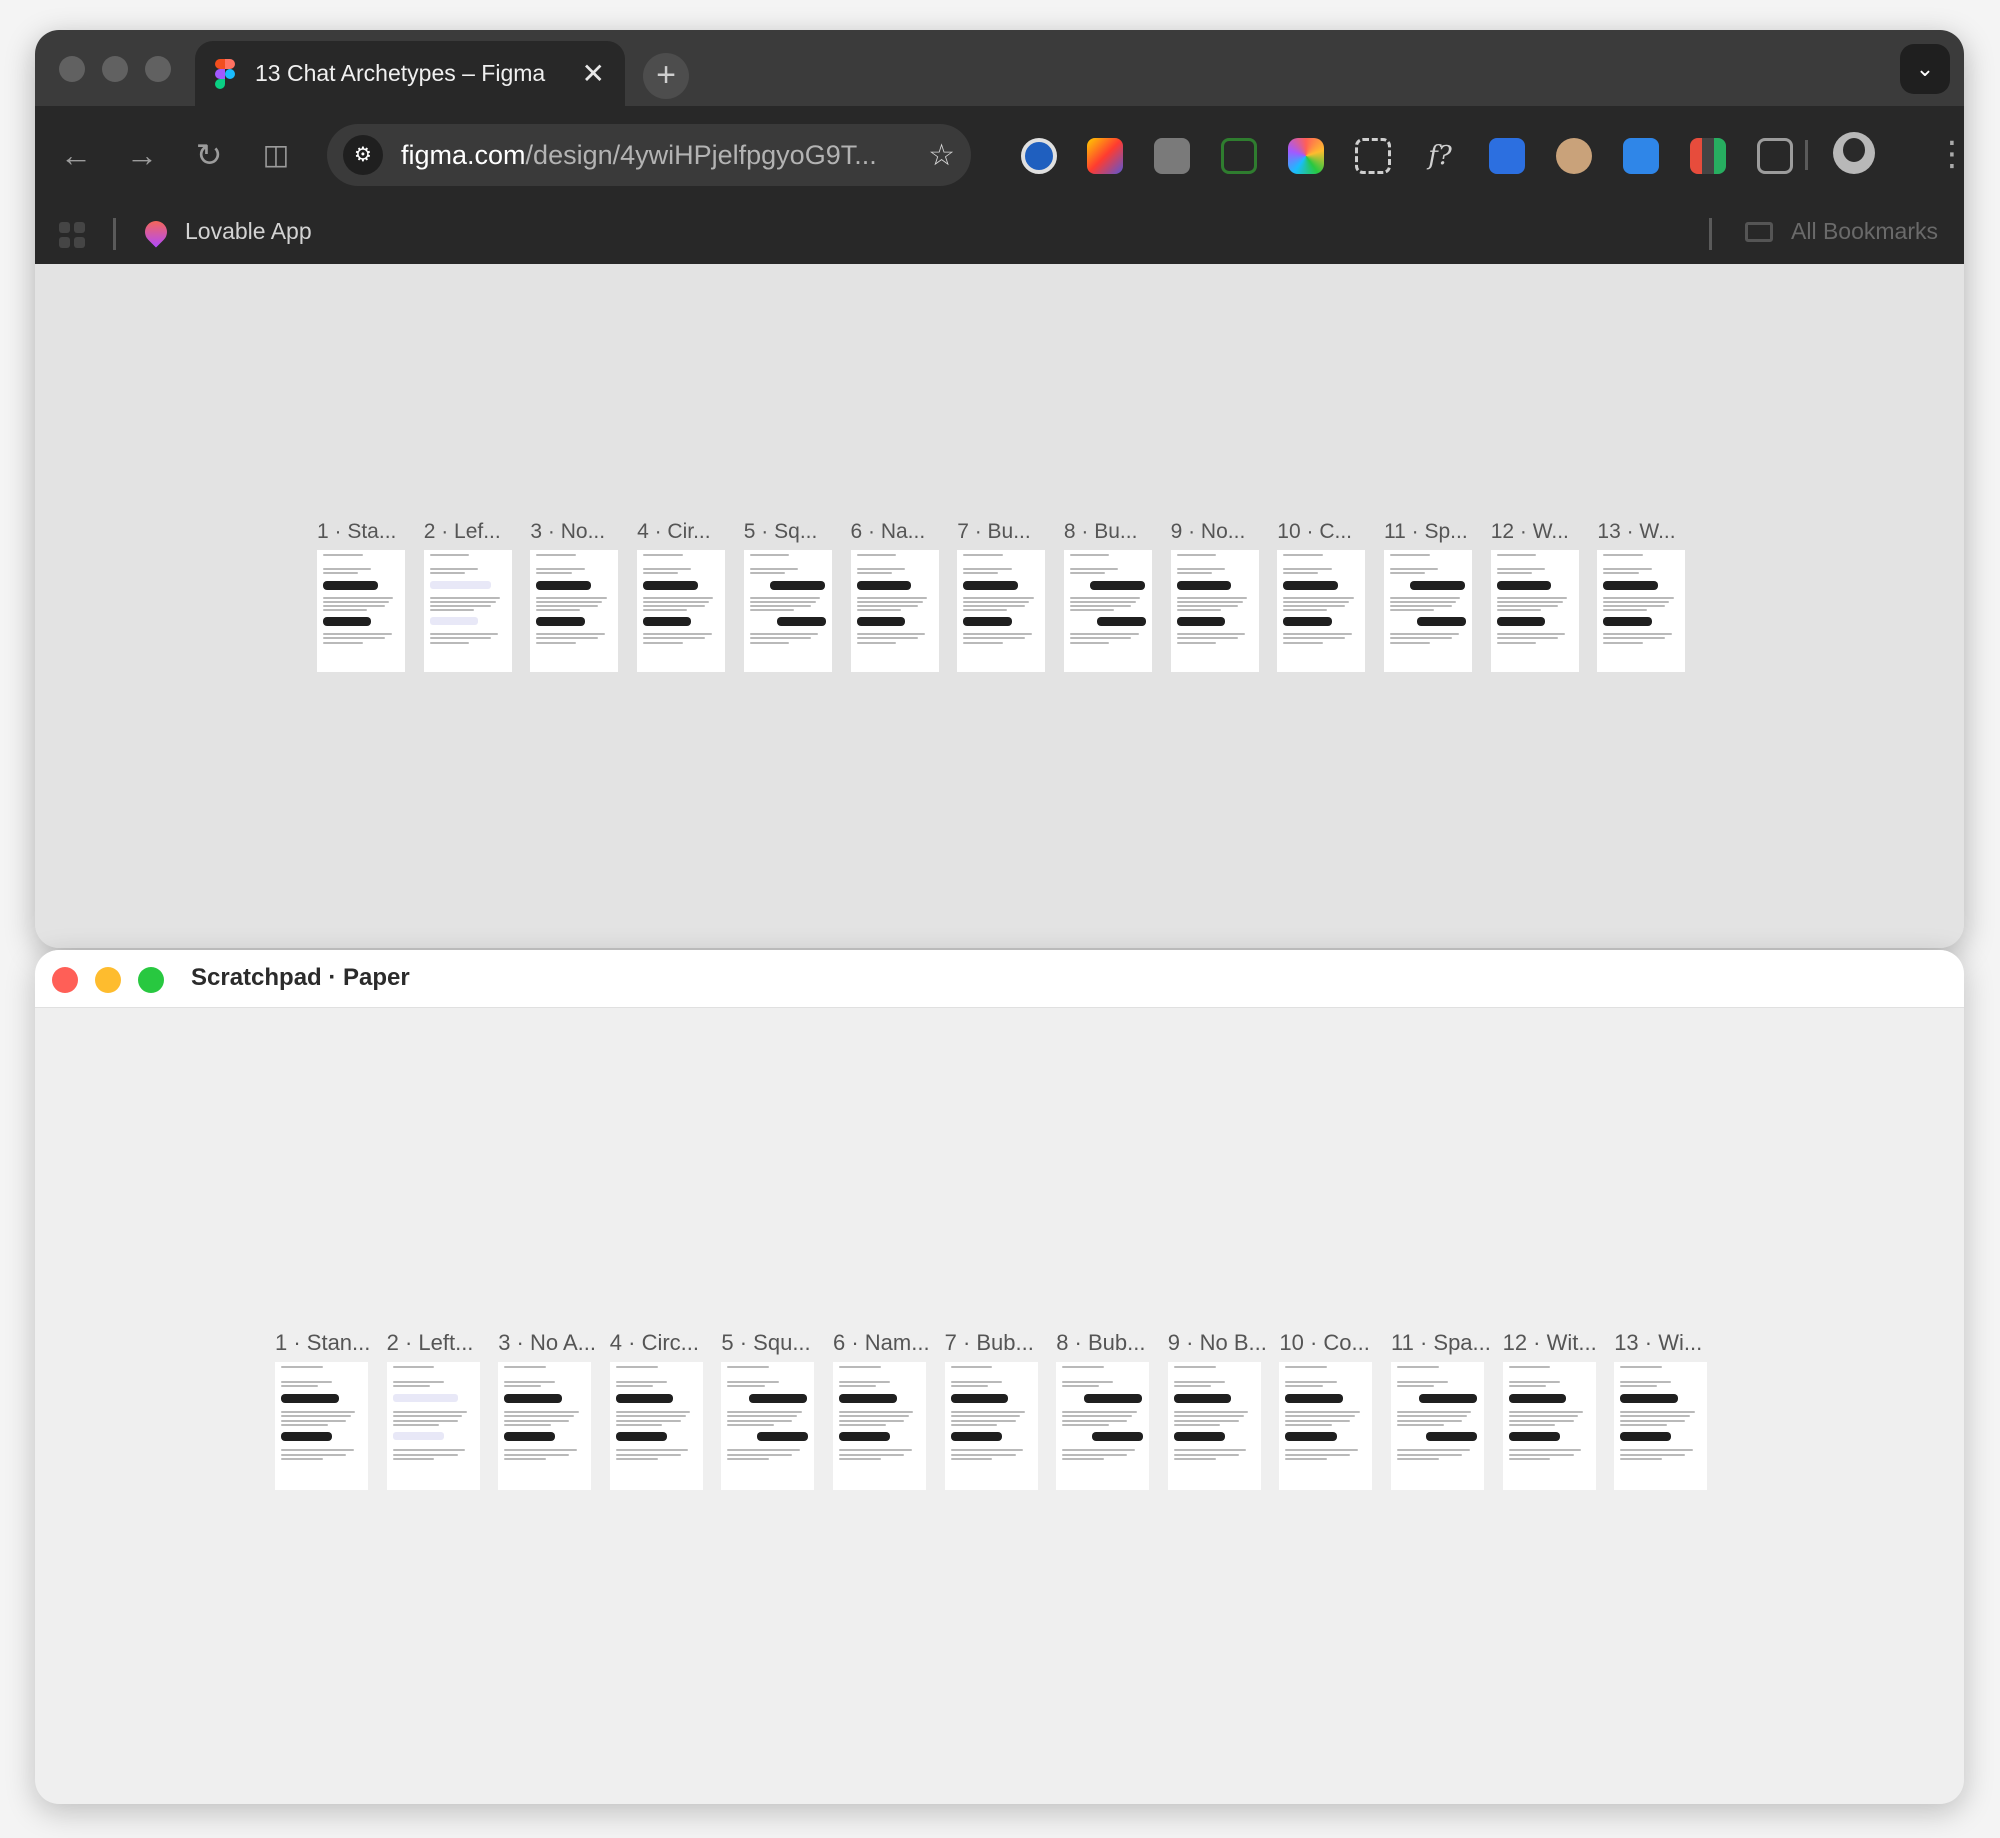 The height and width of the screenshot is (1838, 2000). Describe the element at coordinates (209, 155) in the screenshot. I see `reload-icon: ↻` at that location.